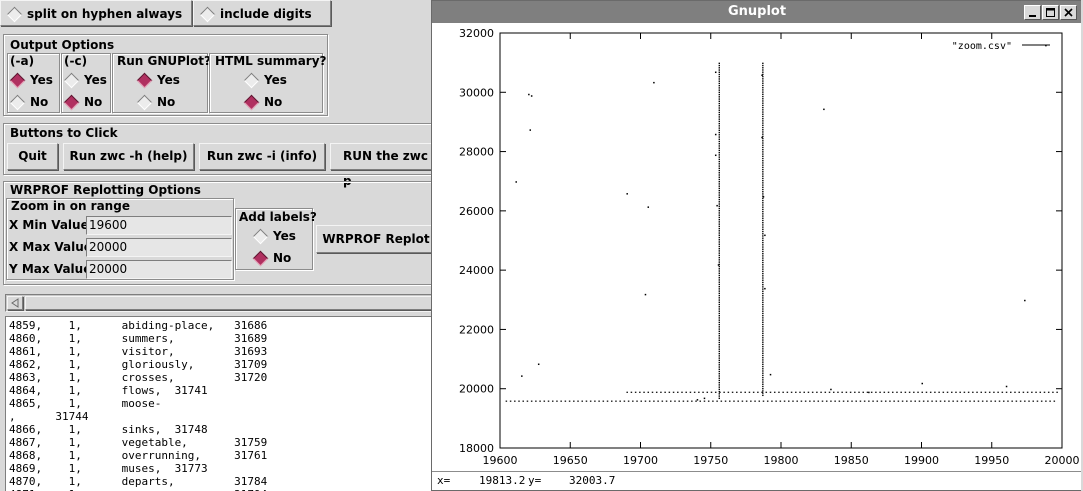  I want to click on opt-a-yes: Yes, so click(31, 80).